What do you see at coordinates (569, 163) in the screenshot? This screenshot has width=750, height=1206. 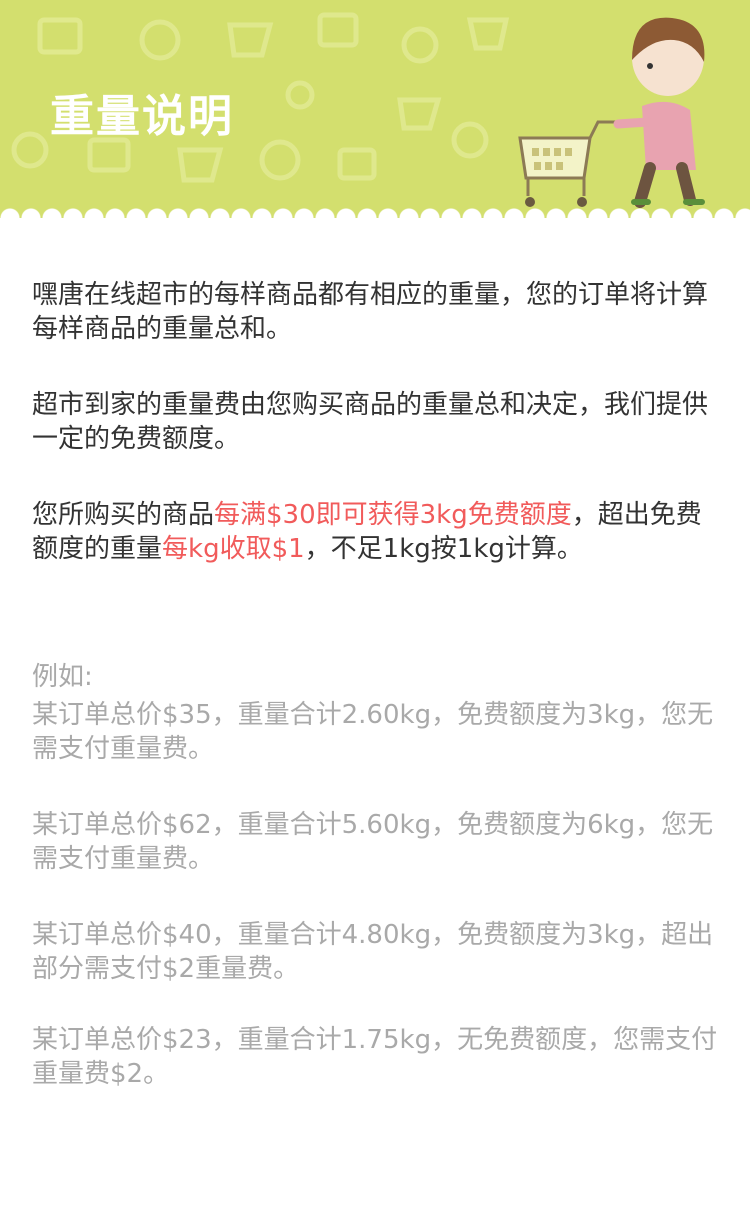 I see `shopping-cart-icon` at bounding box center [569, 163].